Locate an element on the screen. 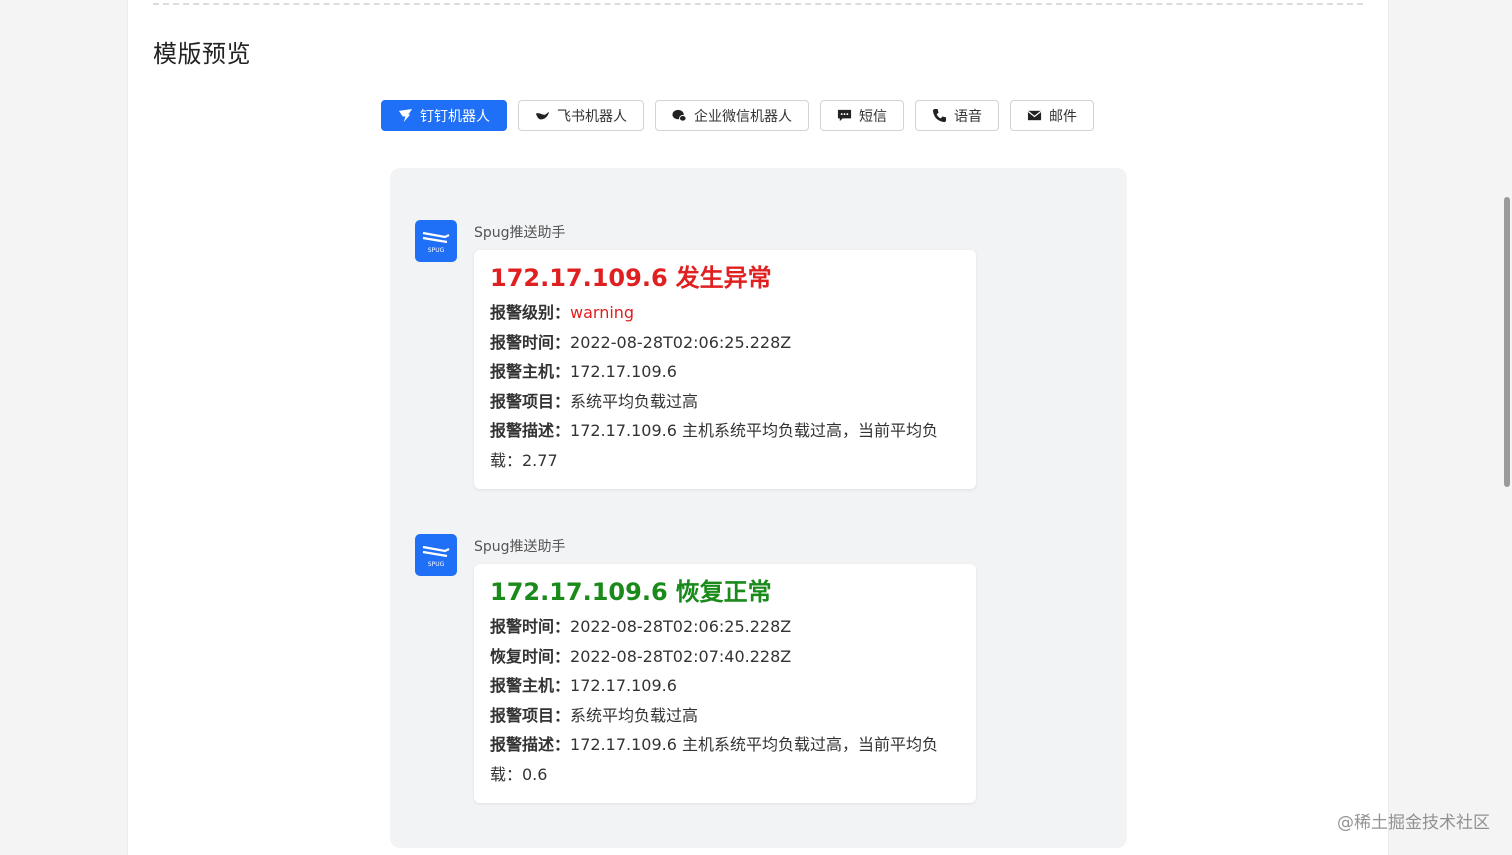 The height and width of the screenshot is (855, 1512). tab-mail: 邮件 is located at coordinates (1052, 115).